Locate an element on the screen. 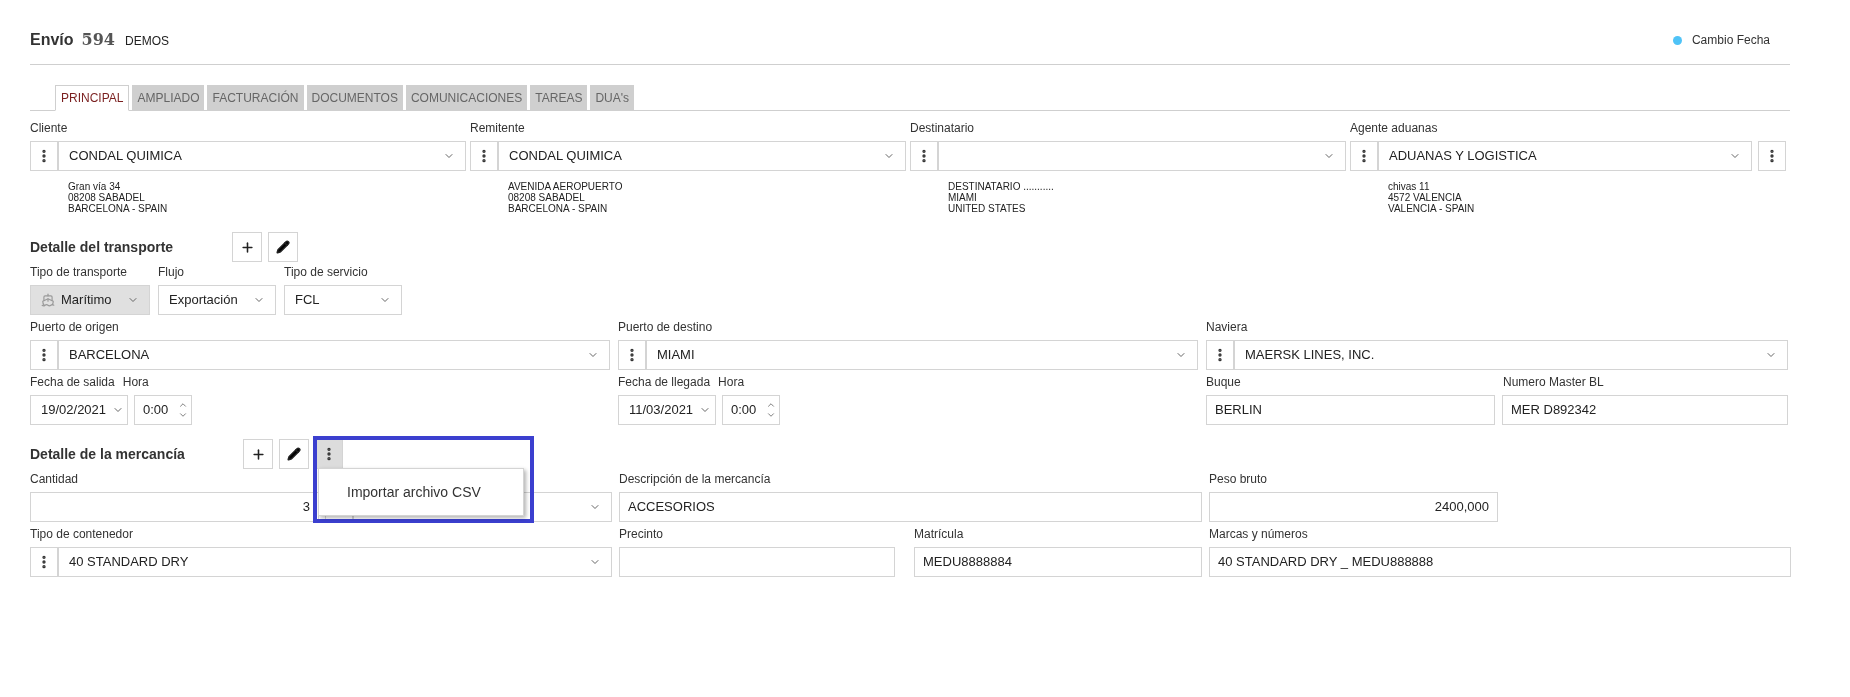 This screenshot has width=1850, height=697. company-name: DEMOS is located at coordinates (146, 41).